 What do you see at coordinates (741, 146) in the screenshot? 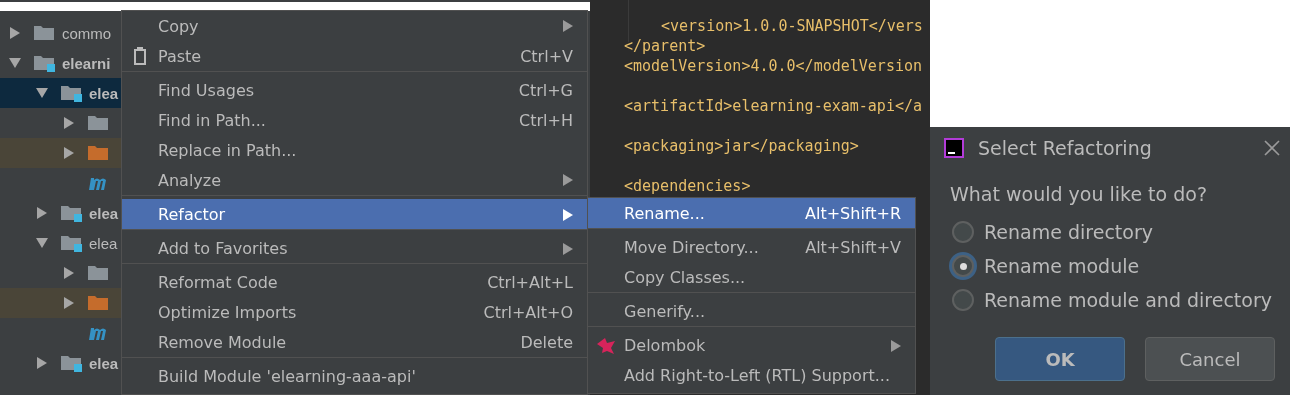
I see `code-line: <packaging>jar</packaging>` at bounding box center [741, 146].